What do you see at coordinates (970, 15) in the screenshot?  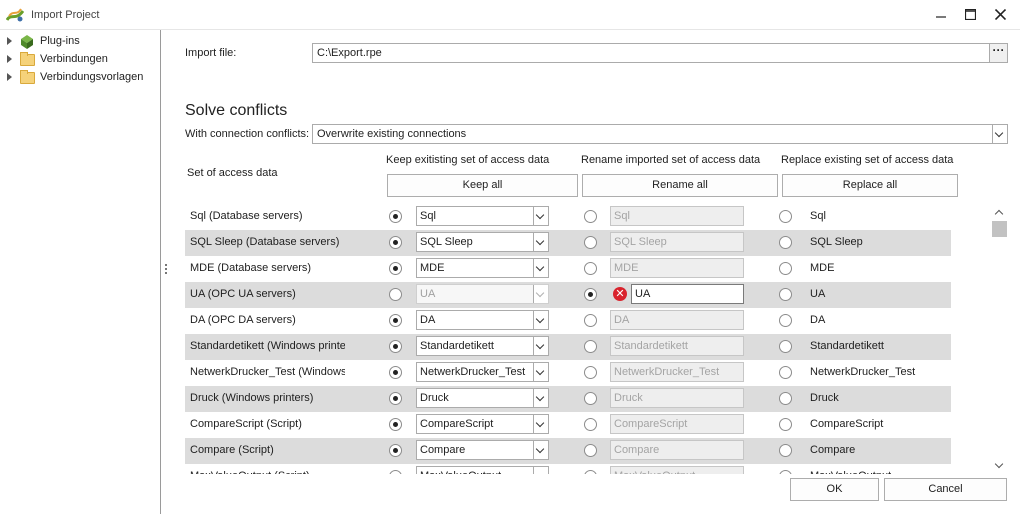 I see `maximize-button` at bounding box center [970, 15].